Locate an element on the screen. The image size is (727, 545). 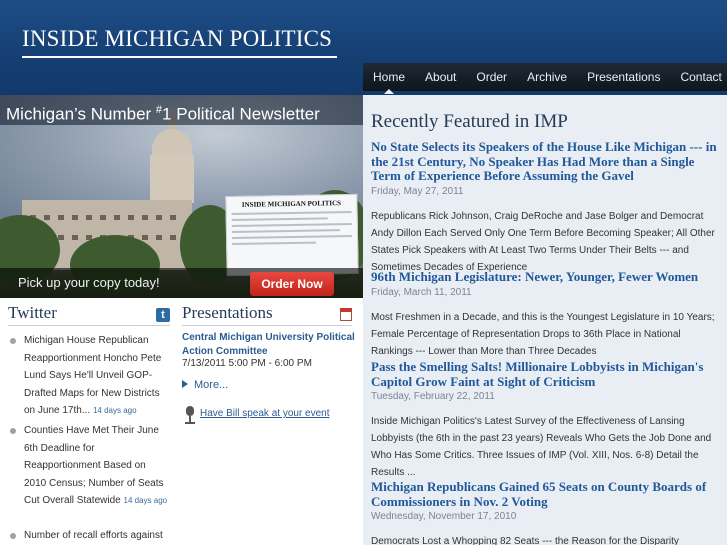
capitol-windows is located at coordinates (105, 217).